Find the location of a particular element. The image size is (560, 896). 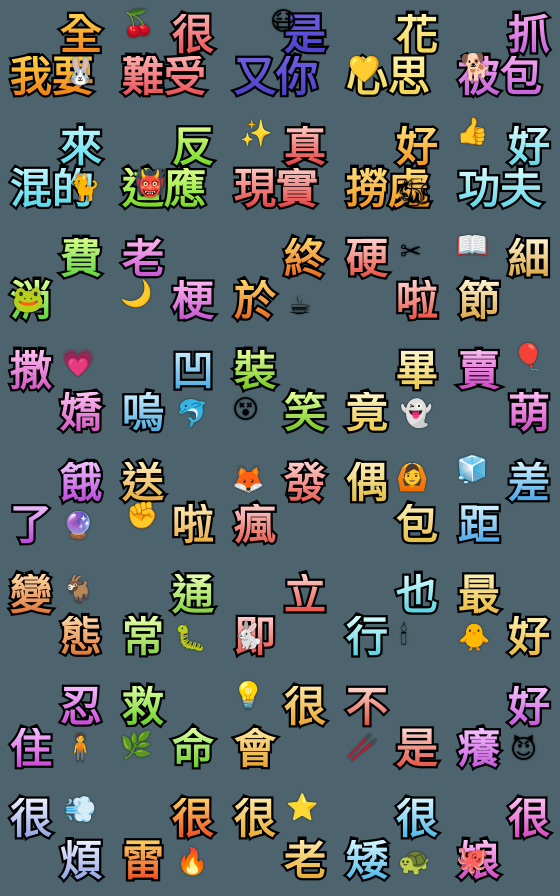

sticker-char-primary: 費 is located at coordinates (80, 258).